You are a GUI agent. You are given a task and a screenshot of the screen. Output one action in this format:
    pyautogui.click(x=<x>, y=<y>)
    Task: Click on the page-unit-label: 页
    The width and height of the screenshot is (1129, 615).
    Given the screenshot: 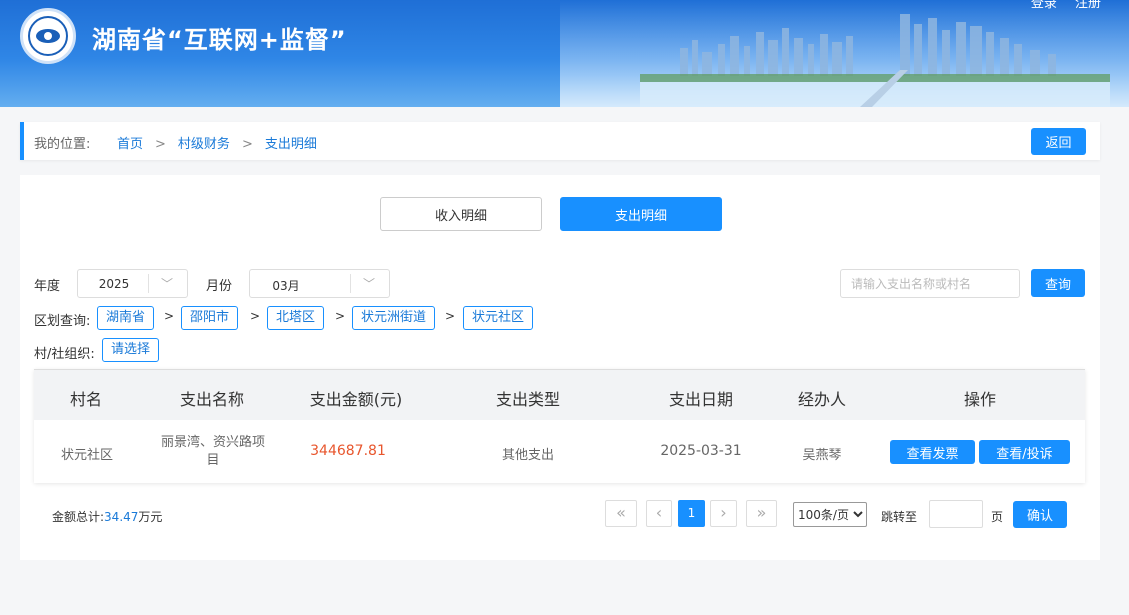 What is the action you would take?
    pyautogui.click(x=997, y=517)
    